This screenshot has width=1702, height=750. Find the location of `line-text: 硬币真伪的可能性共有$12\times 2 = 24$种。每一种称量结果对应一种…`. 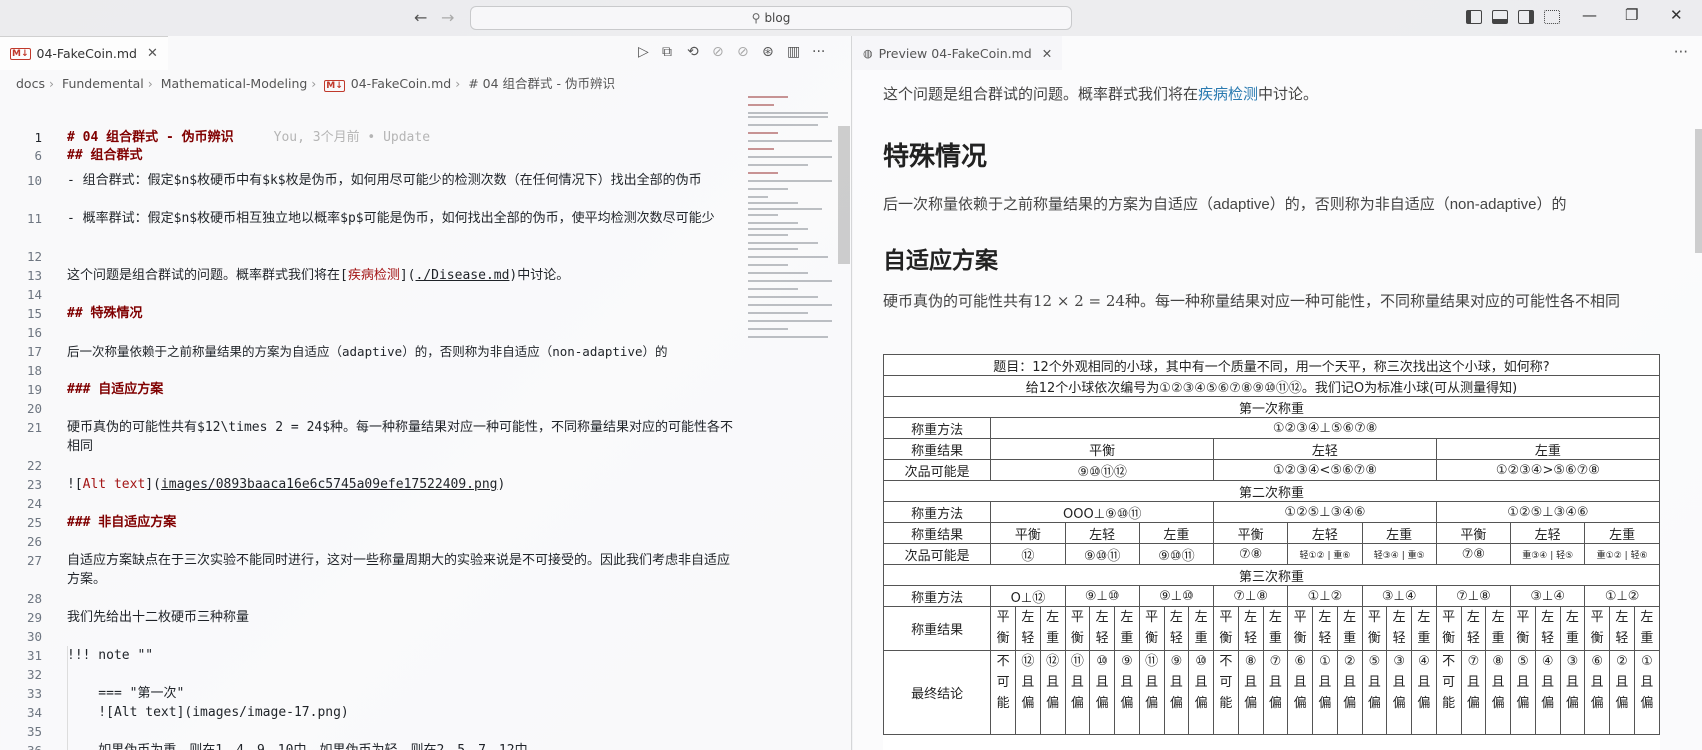

line-text: 硬币真伪的可能性共有$12\times 2 = 24$种。每一种称量结果对应一种… is located at coordinates (400, 437).